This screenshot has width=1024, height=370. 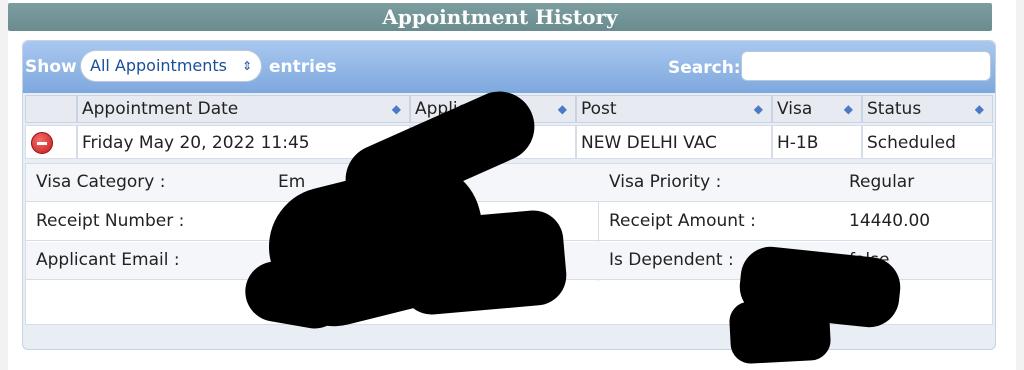 I want to click on column-header-status: Status ◆, so click(x=927, y=109).